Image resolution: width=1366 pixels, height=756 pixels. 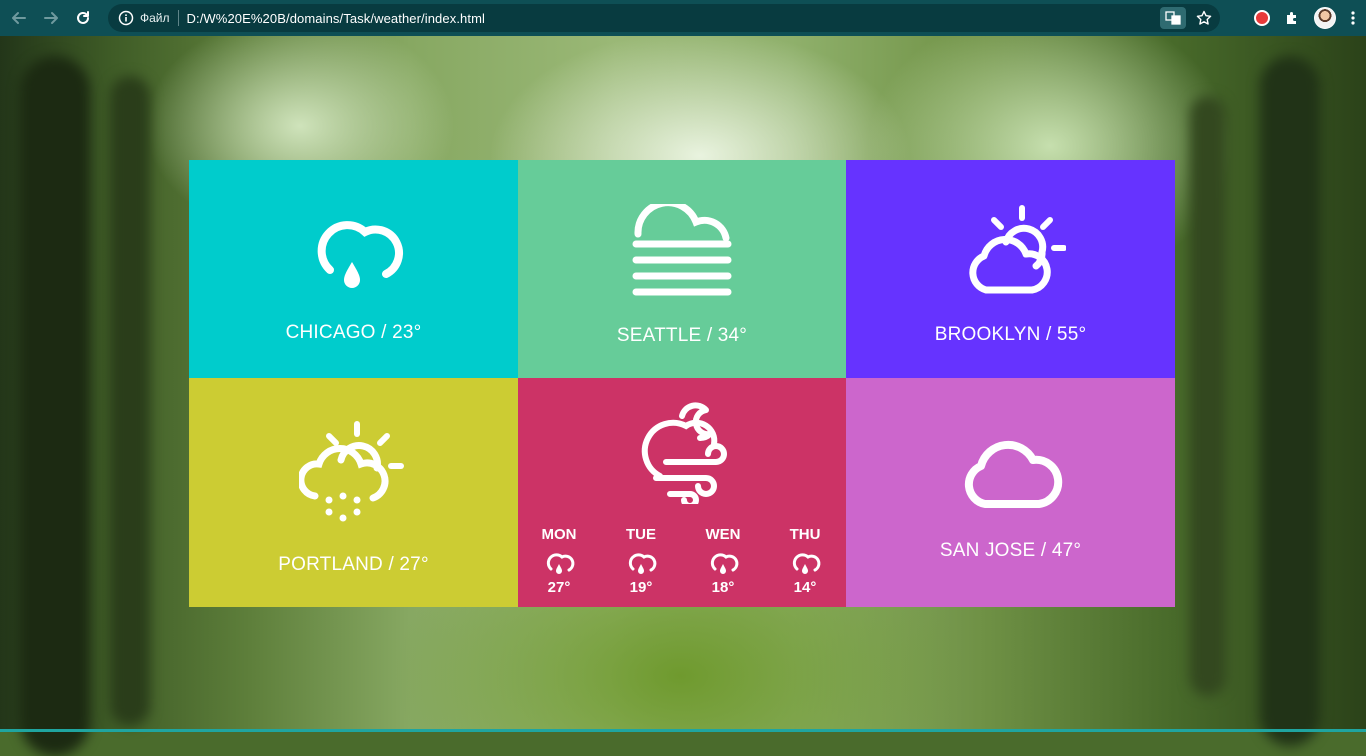 I want to click on forecast-day: TUE 19°, so click(x=641, y=561).